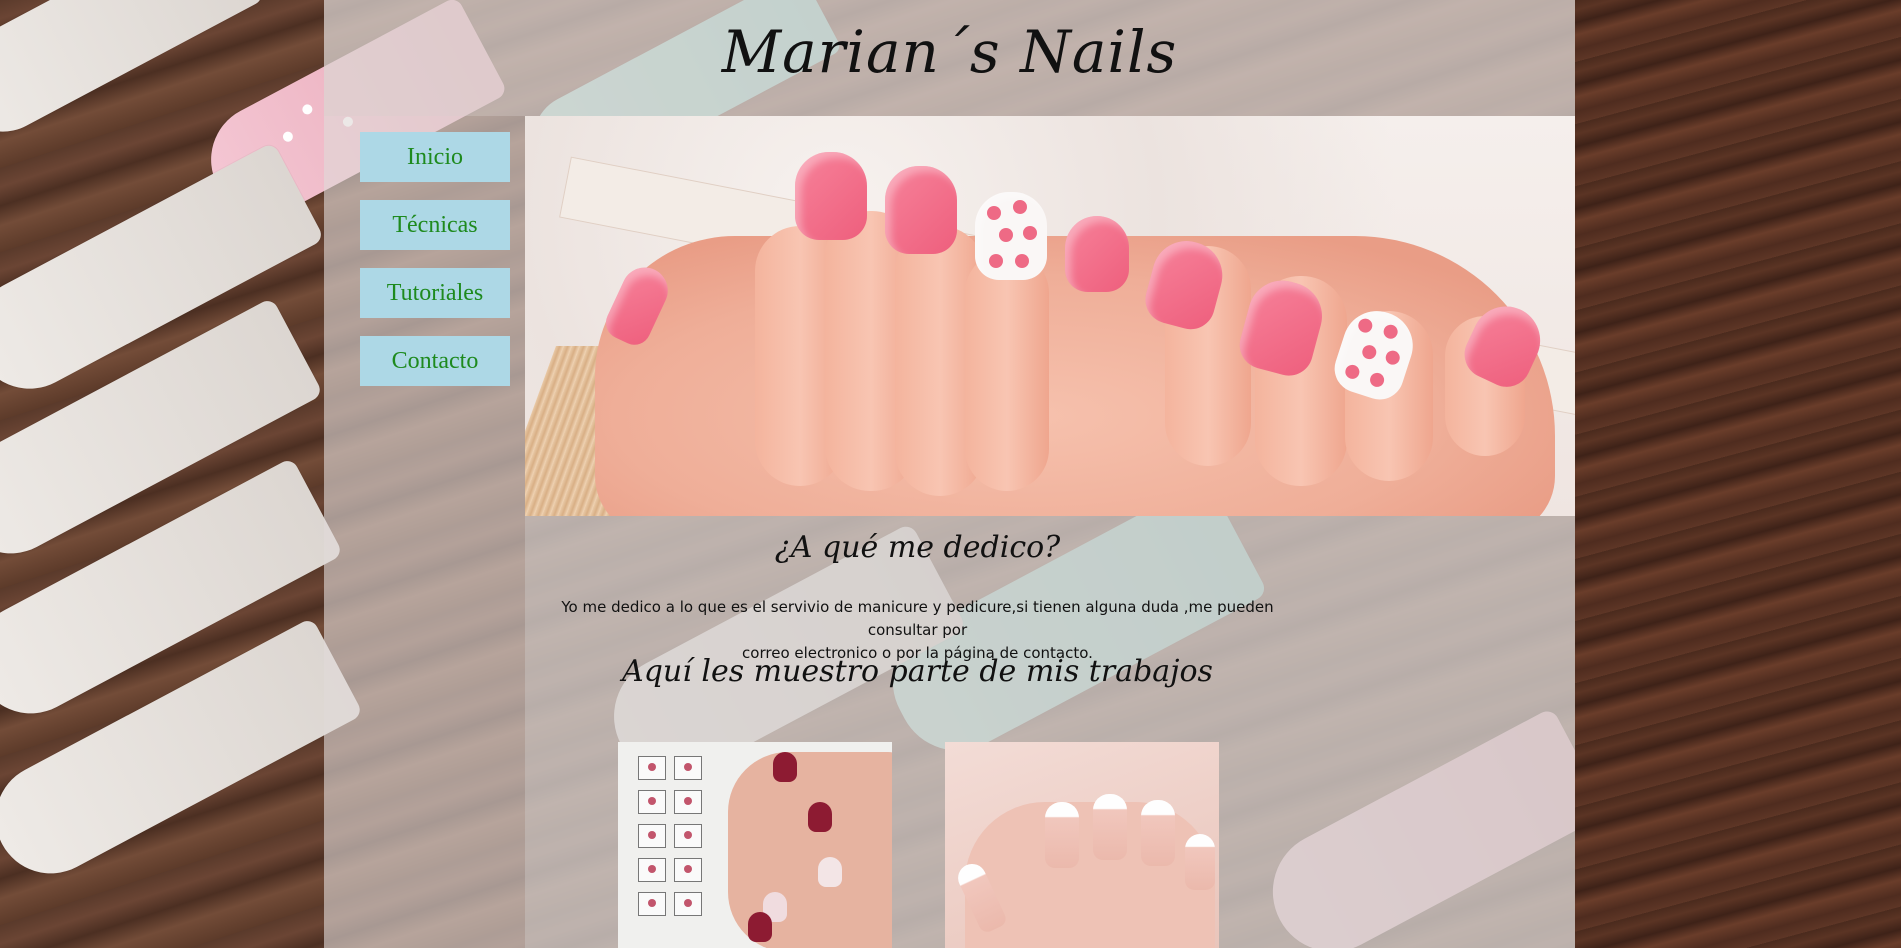 This screenshot has height=948, width=1901. I want to click on work-photo-burgundy-nails, so click(755, 845).